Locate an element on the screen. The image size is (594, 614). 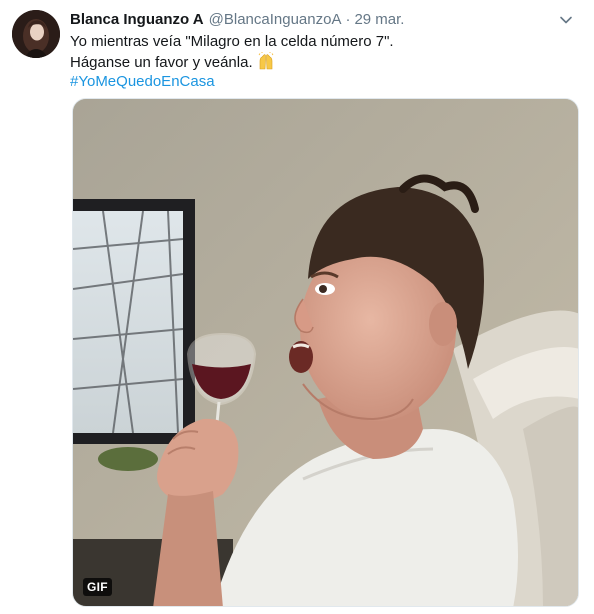
tweet-date: 29 mar. is located at coordinates (379, 20).